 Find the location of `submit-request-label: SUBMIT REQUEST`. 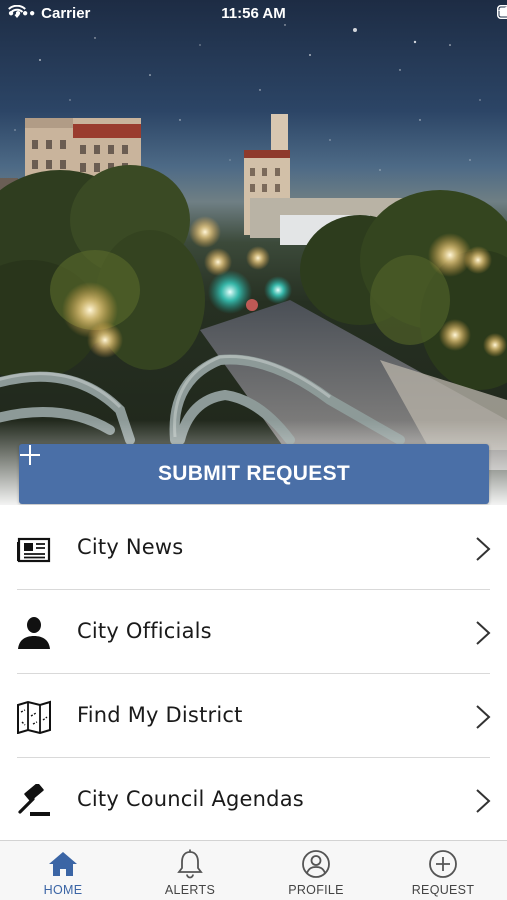

submit-request-label: SUBMIT REQUEST is located at coordinates (254, 473).